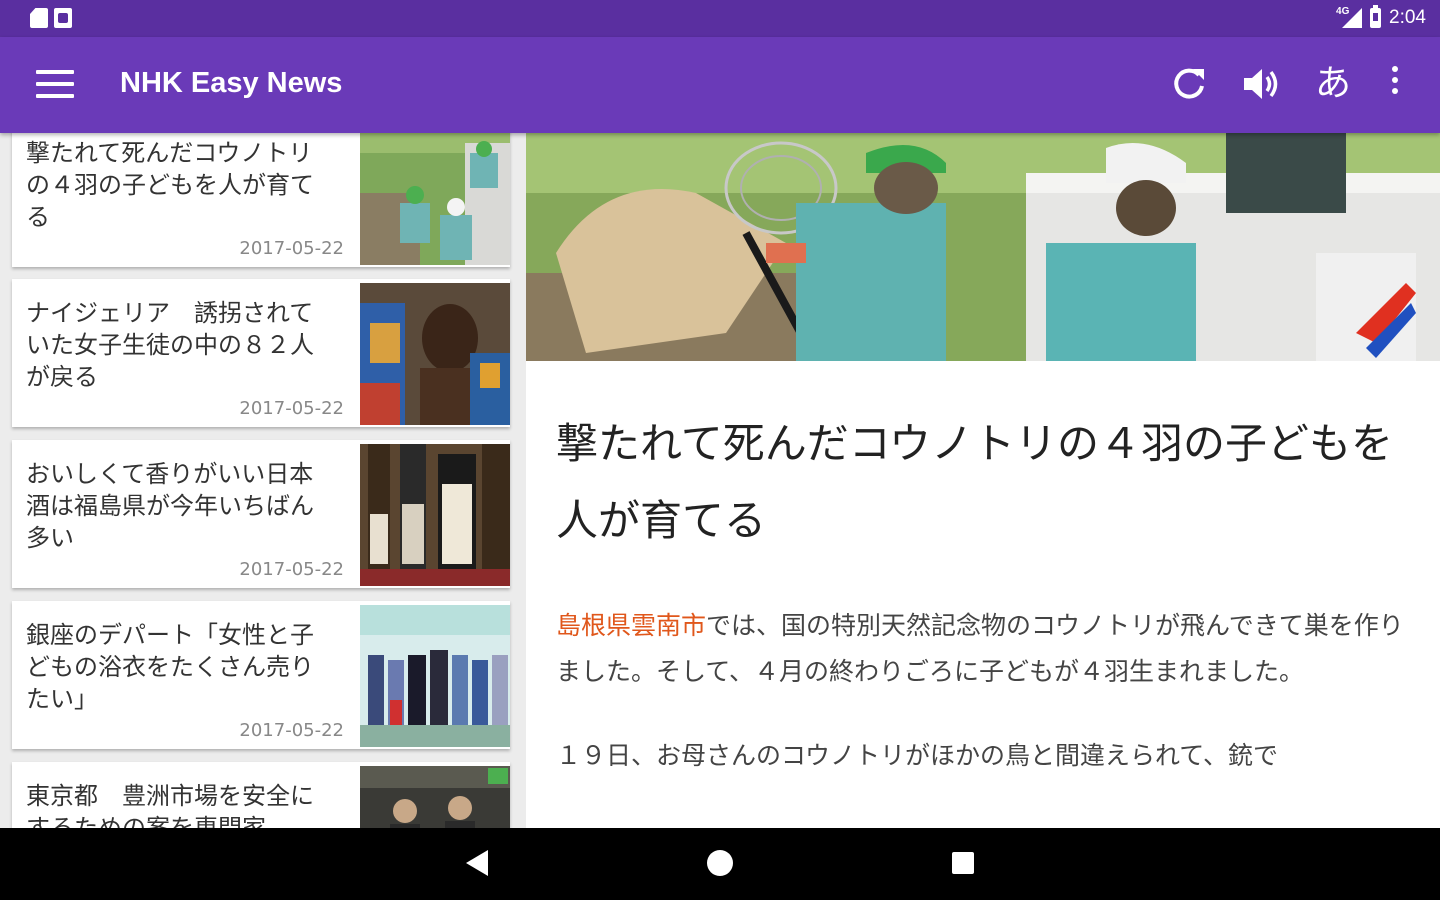 This screenshot has height=900, width=1440. What do you see at coordinates (231, 83) in the screenshot?
I see `app-title: NHK Easy News` at bounding box center [231, 83].